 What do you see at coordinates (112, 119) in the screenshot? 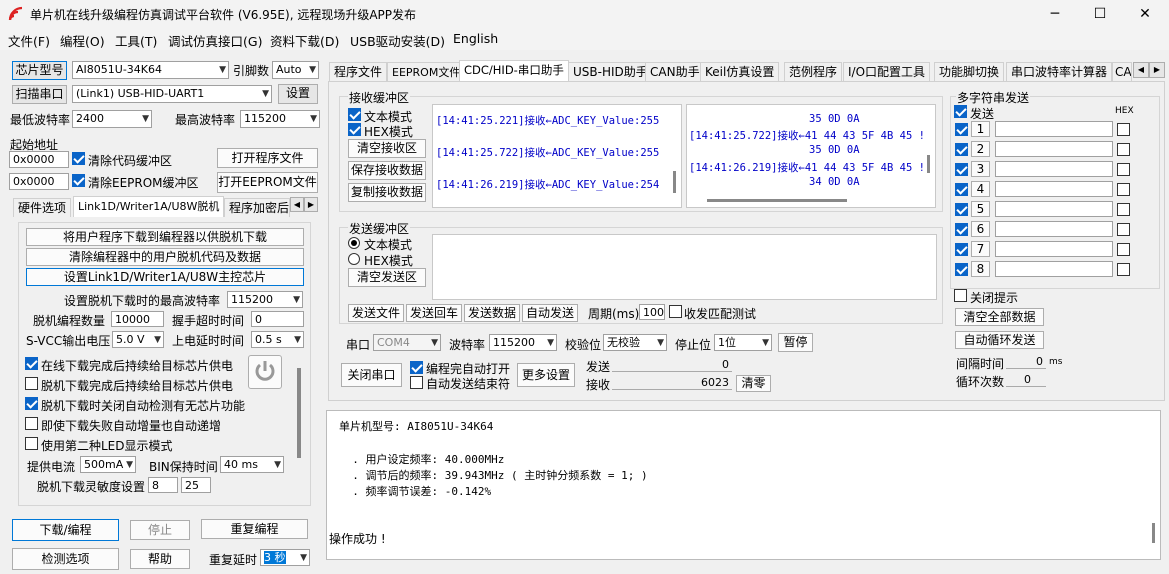
I see `min-baud-select: 2400 ▼` at bounding box center [112, 119].